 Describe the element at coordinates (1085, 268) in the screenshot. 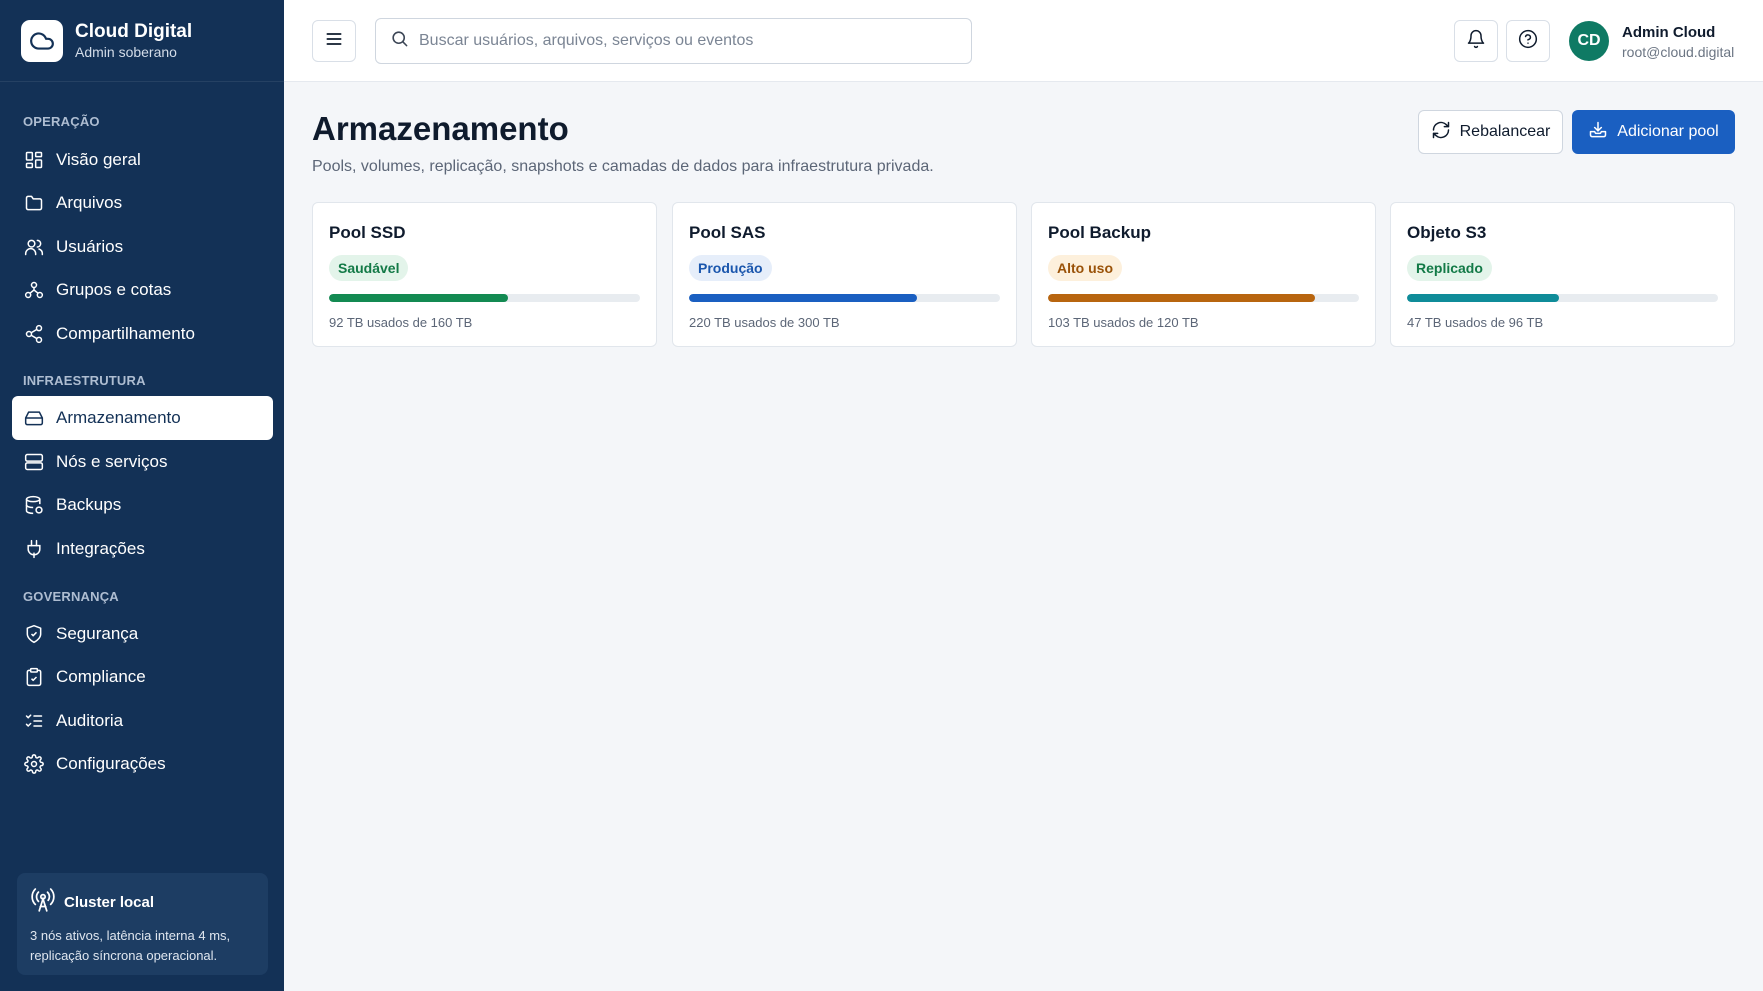

I see `status-badge: Alto uso` at that location.